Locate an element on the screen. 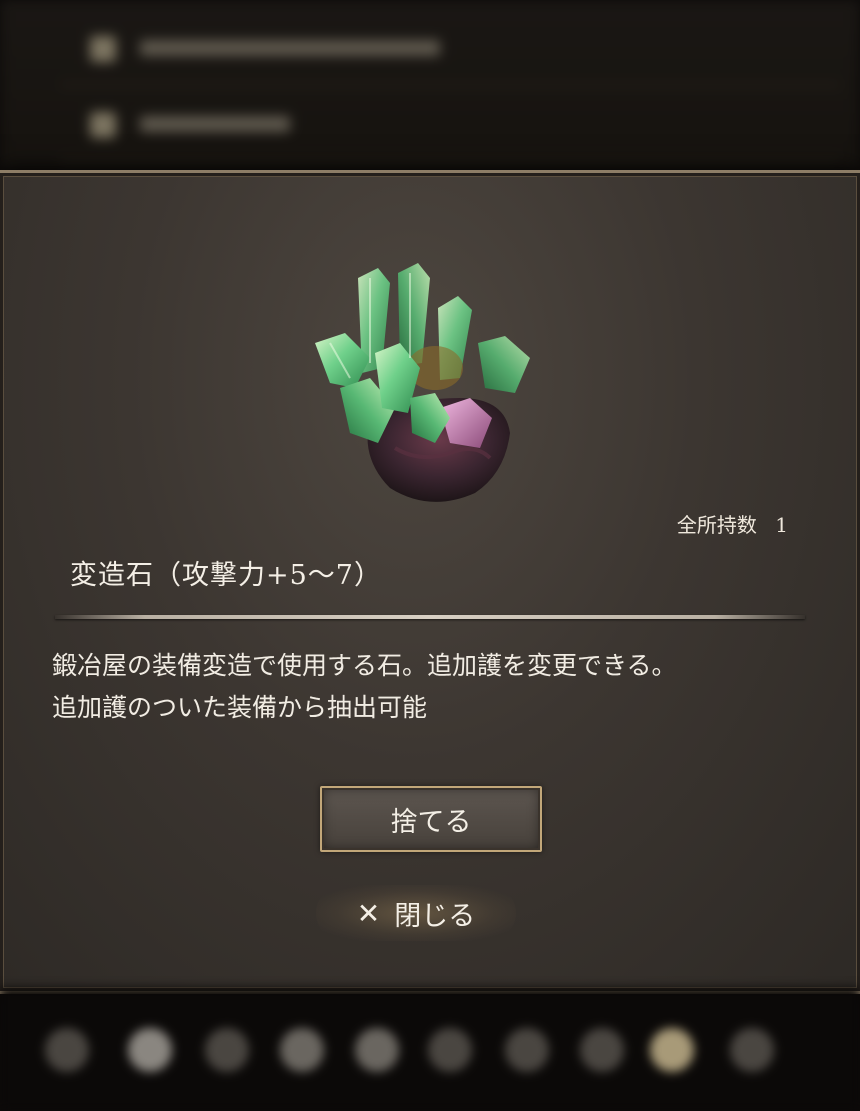  close-button: ✕ 閉じる is located at coordinates (416, 913).